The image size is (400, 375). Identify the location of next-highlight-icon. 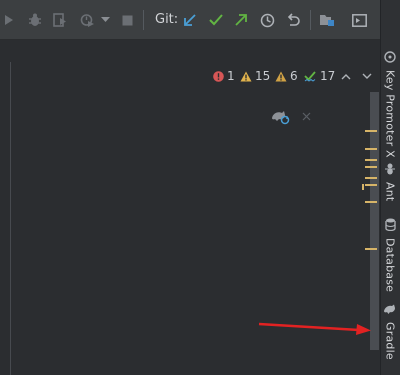
(367, 76).